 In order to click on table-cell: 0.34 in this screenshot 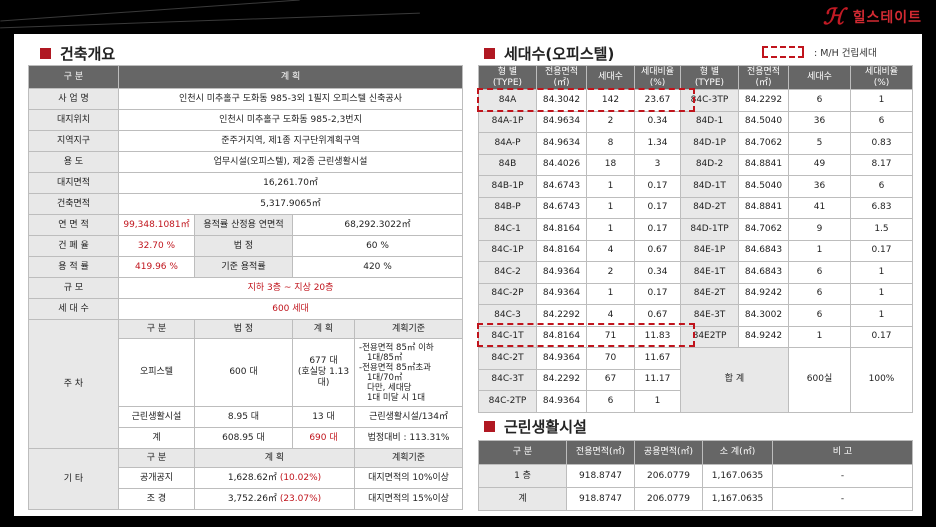, I will do `click(657, 121)`.